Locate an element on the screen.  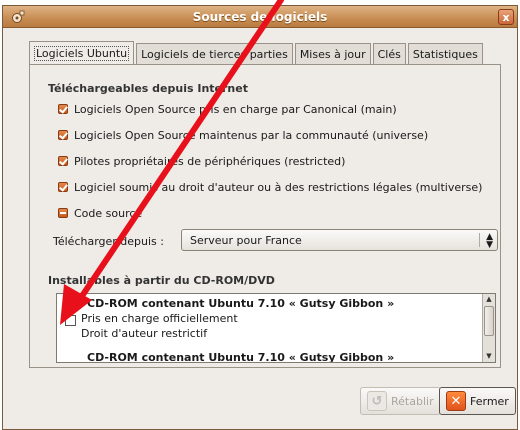
close-label: Fermer is located at coordinates (489, 401).